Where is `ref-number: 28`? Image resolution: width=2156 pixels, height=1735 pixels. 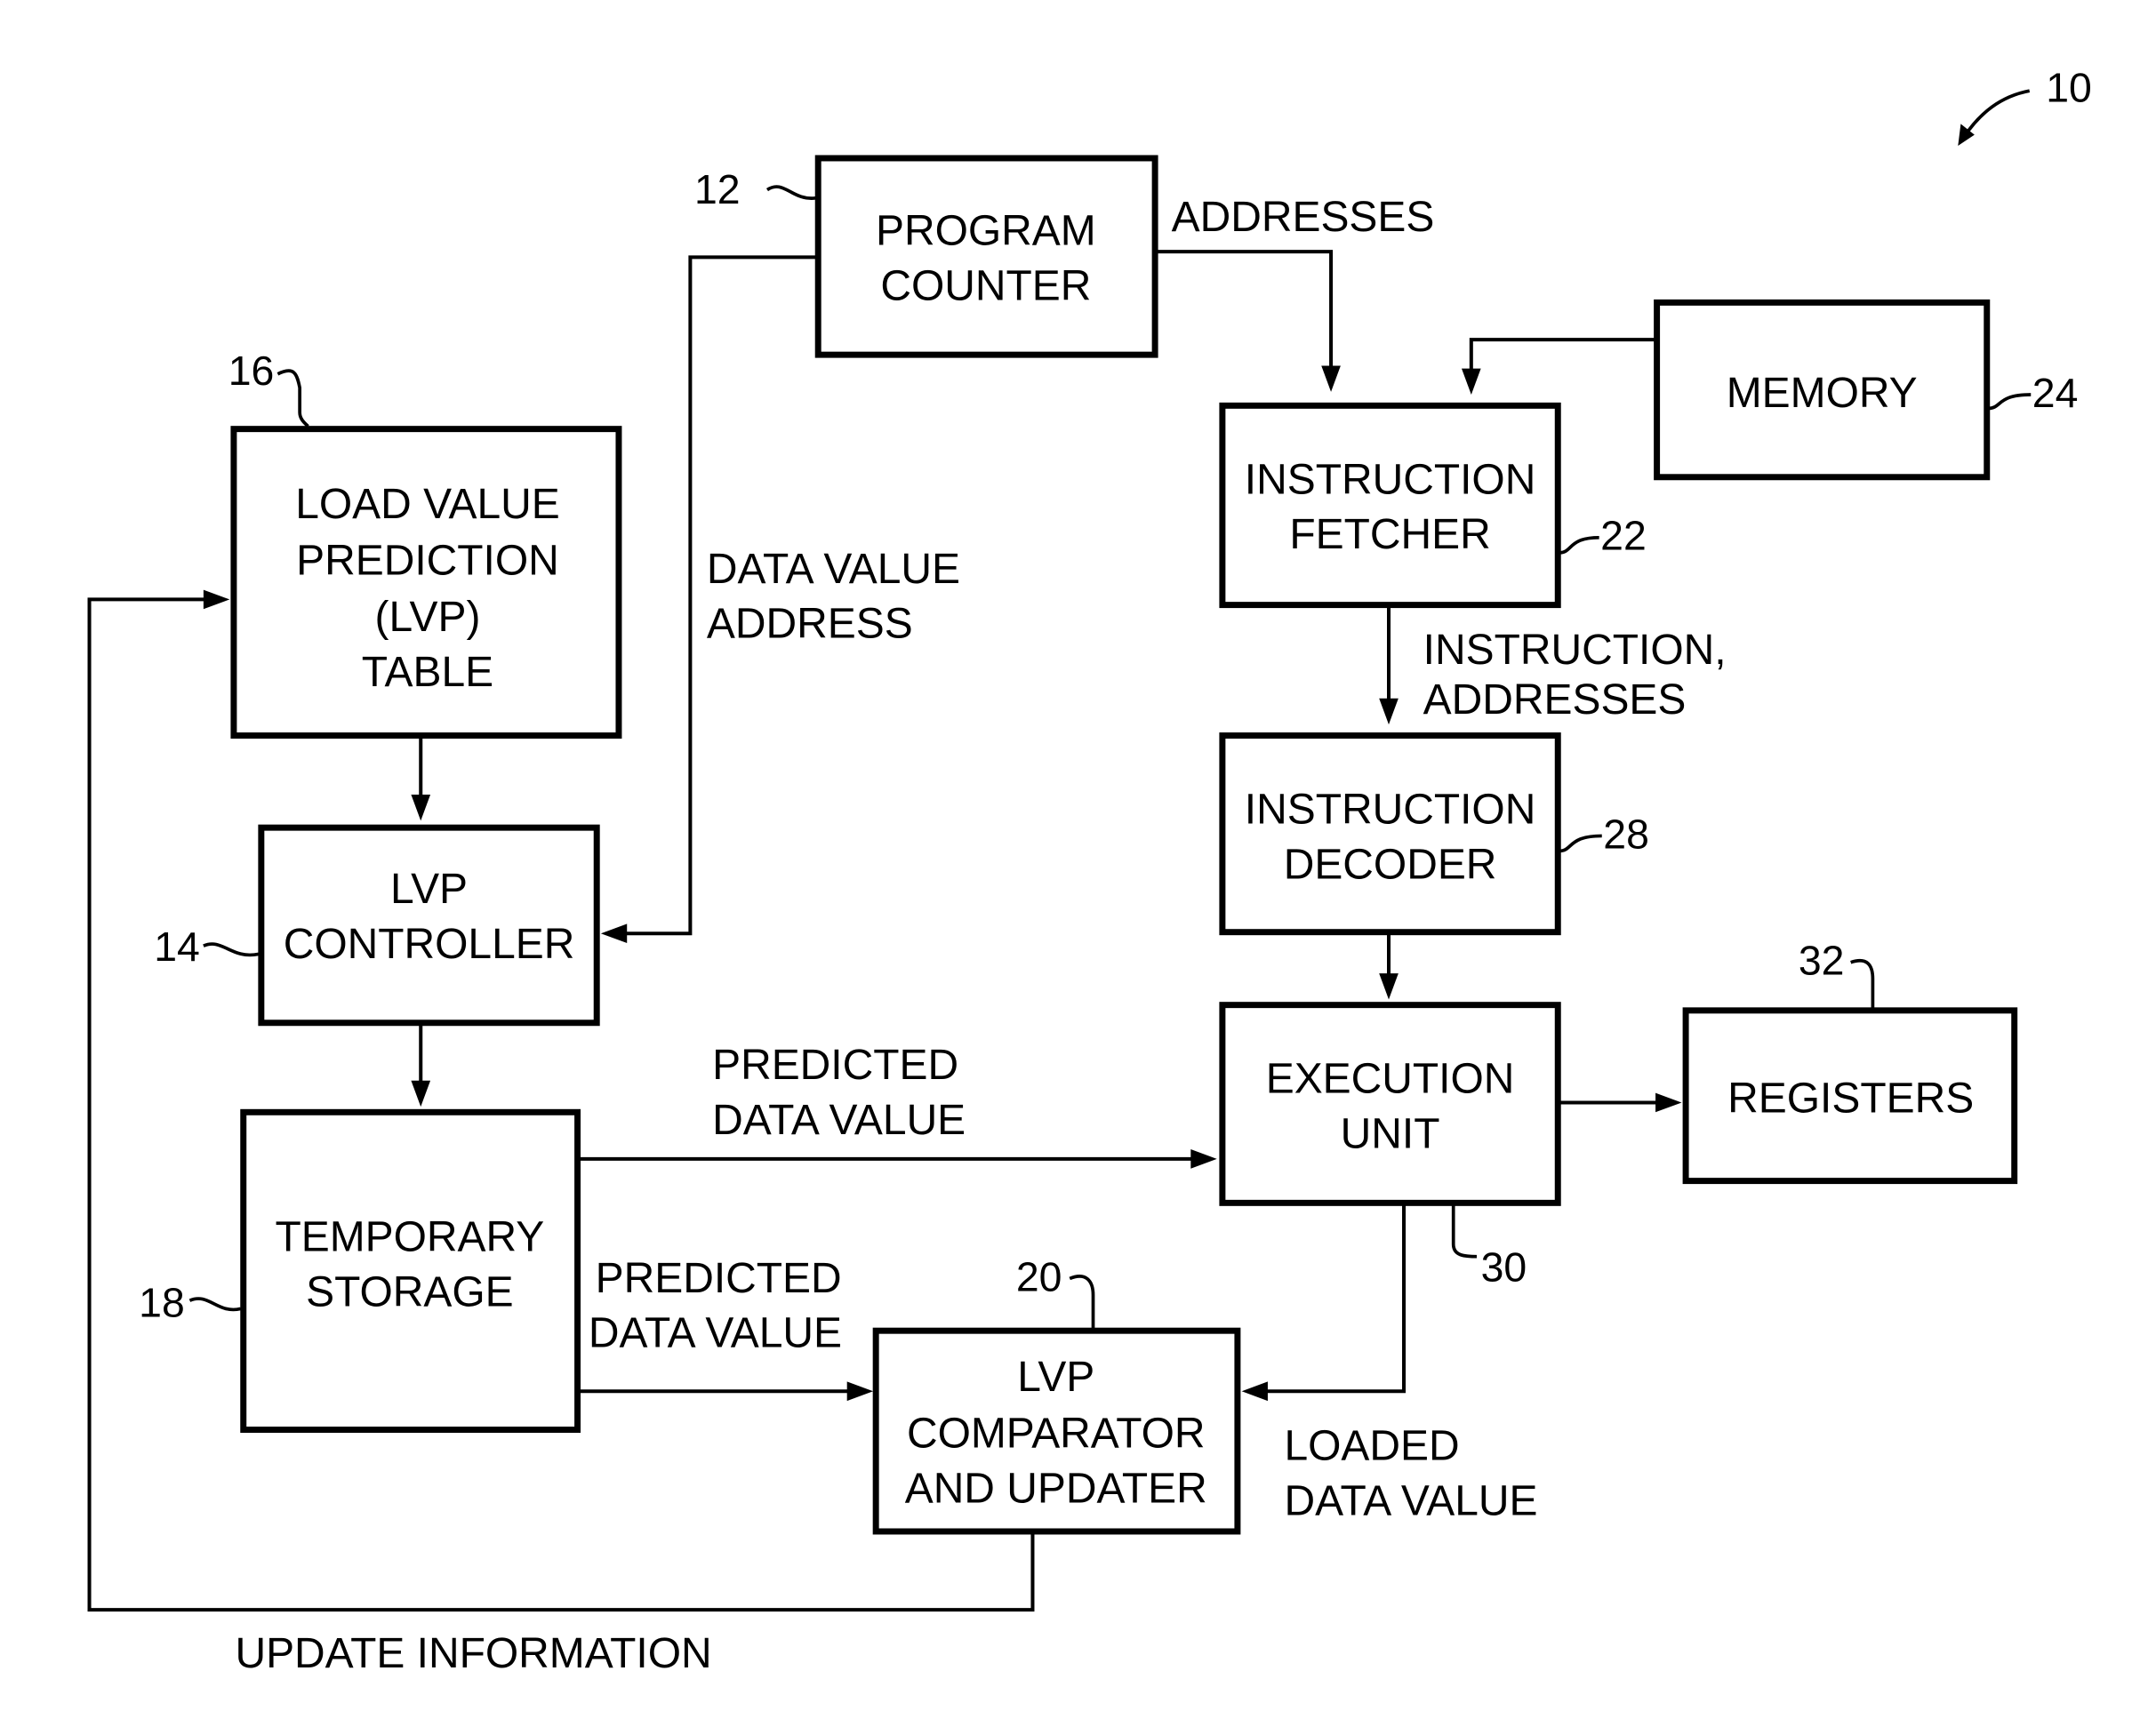 ref-number: 28 is located at coordinates (1626, 834).